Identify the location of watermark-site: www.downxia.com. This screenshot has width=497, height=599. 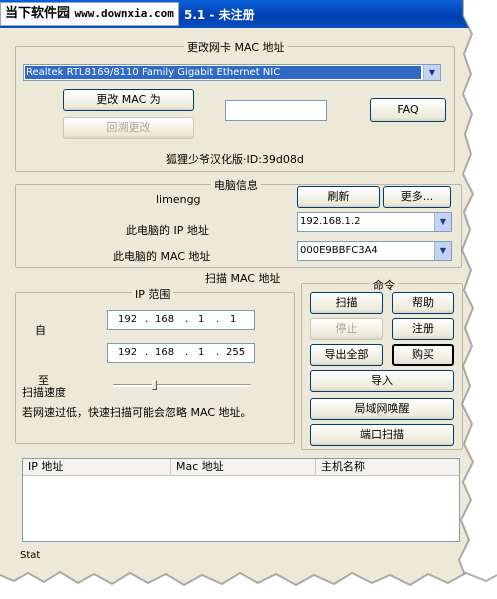
(124, 13).